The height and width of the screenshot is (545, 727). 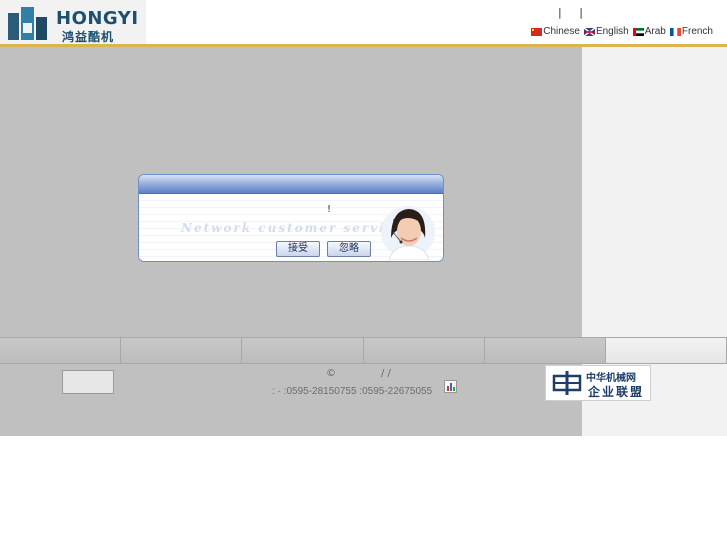 I want to click on lang-french: French, so click(x=691, y=31).